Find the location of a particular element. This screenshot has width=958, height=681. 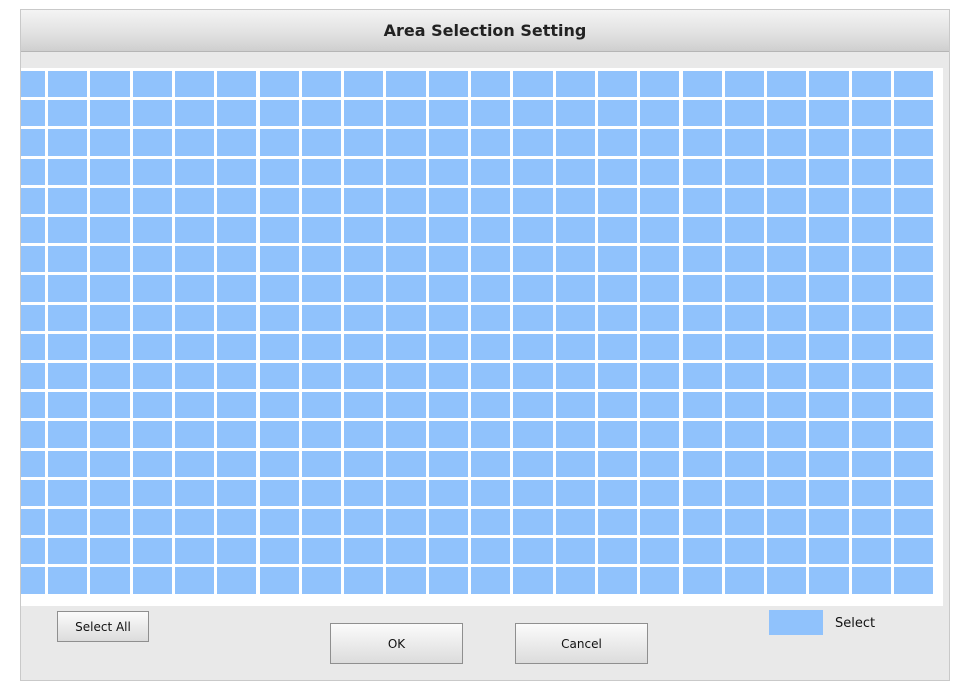

cancel-button: Cancel is located at coordinates (581, 643).